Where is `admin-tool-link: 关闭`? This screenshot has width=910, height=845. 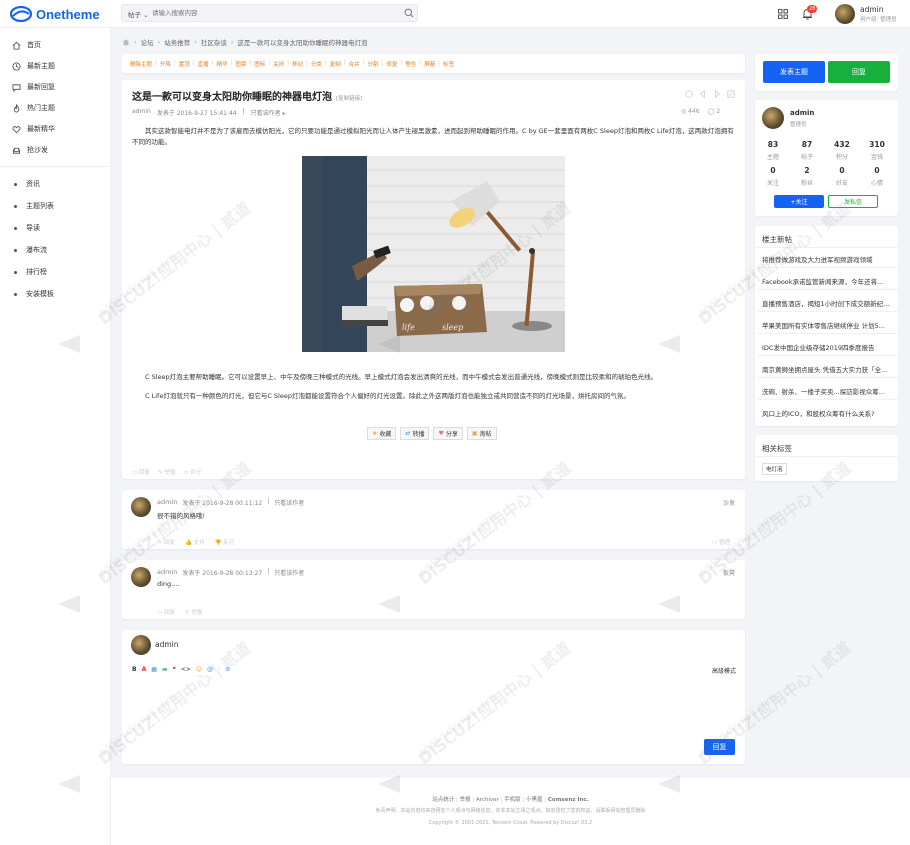
admin-tool-link: 关闭 is located at coordinates (278, 64).